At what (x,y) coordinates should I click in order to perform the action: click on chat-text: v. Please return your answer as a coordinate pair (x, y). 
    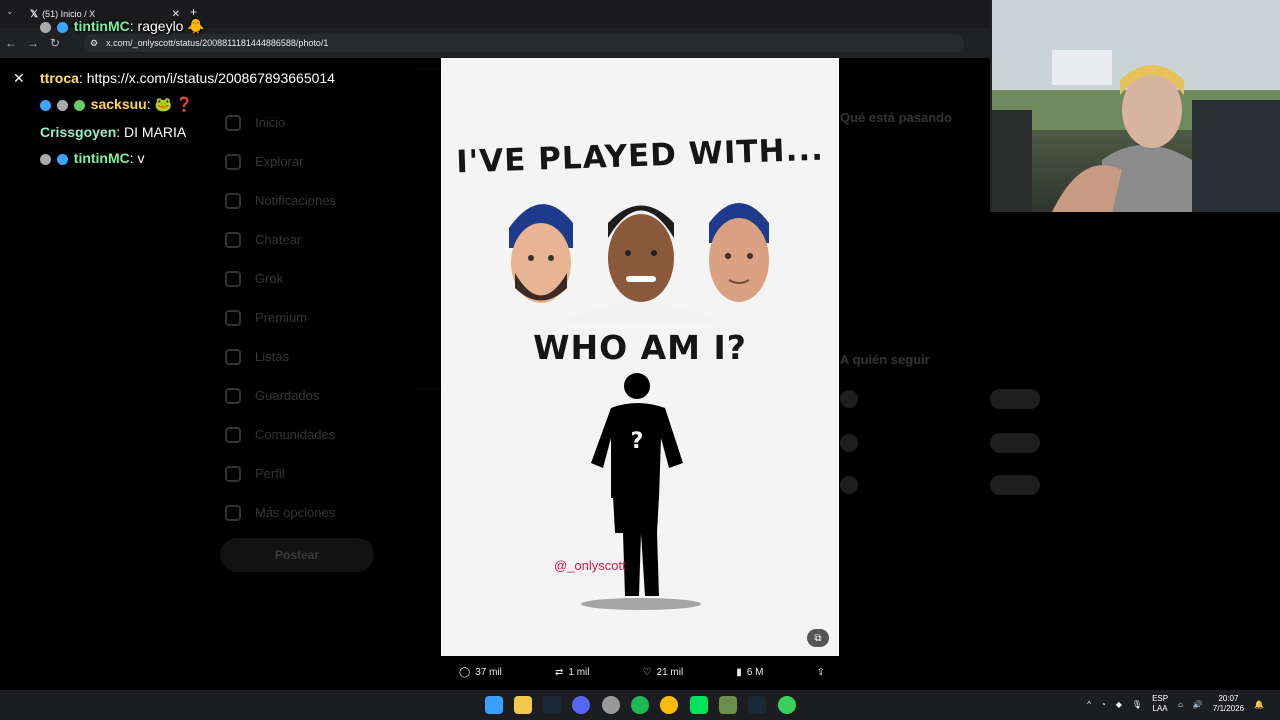
    Looking at the image, I should click on (141, 158).